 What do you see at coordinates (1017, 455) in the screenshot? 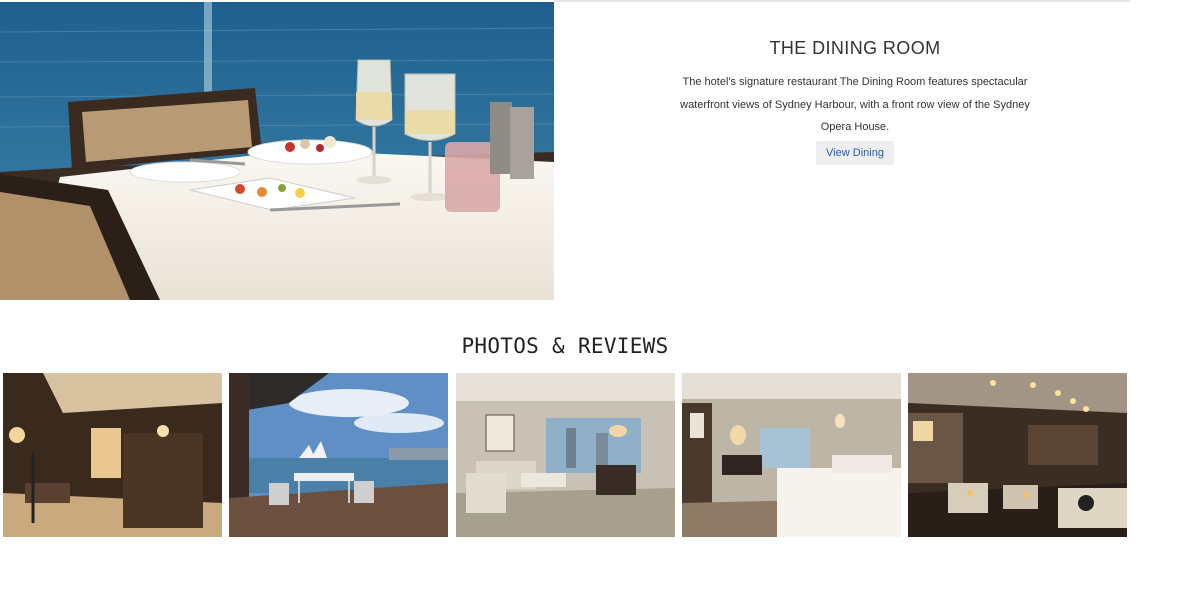
I see `gallery-photo-bar-lounge` at bounding box center [1017, 455].